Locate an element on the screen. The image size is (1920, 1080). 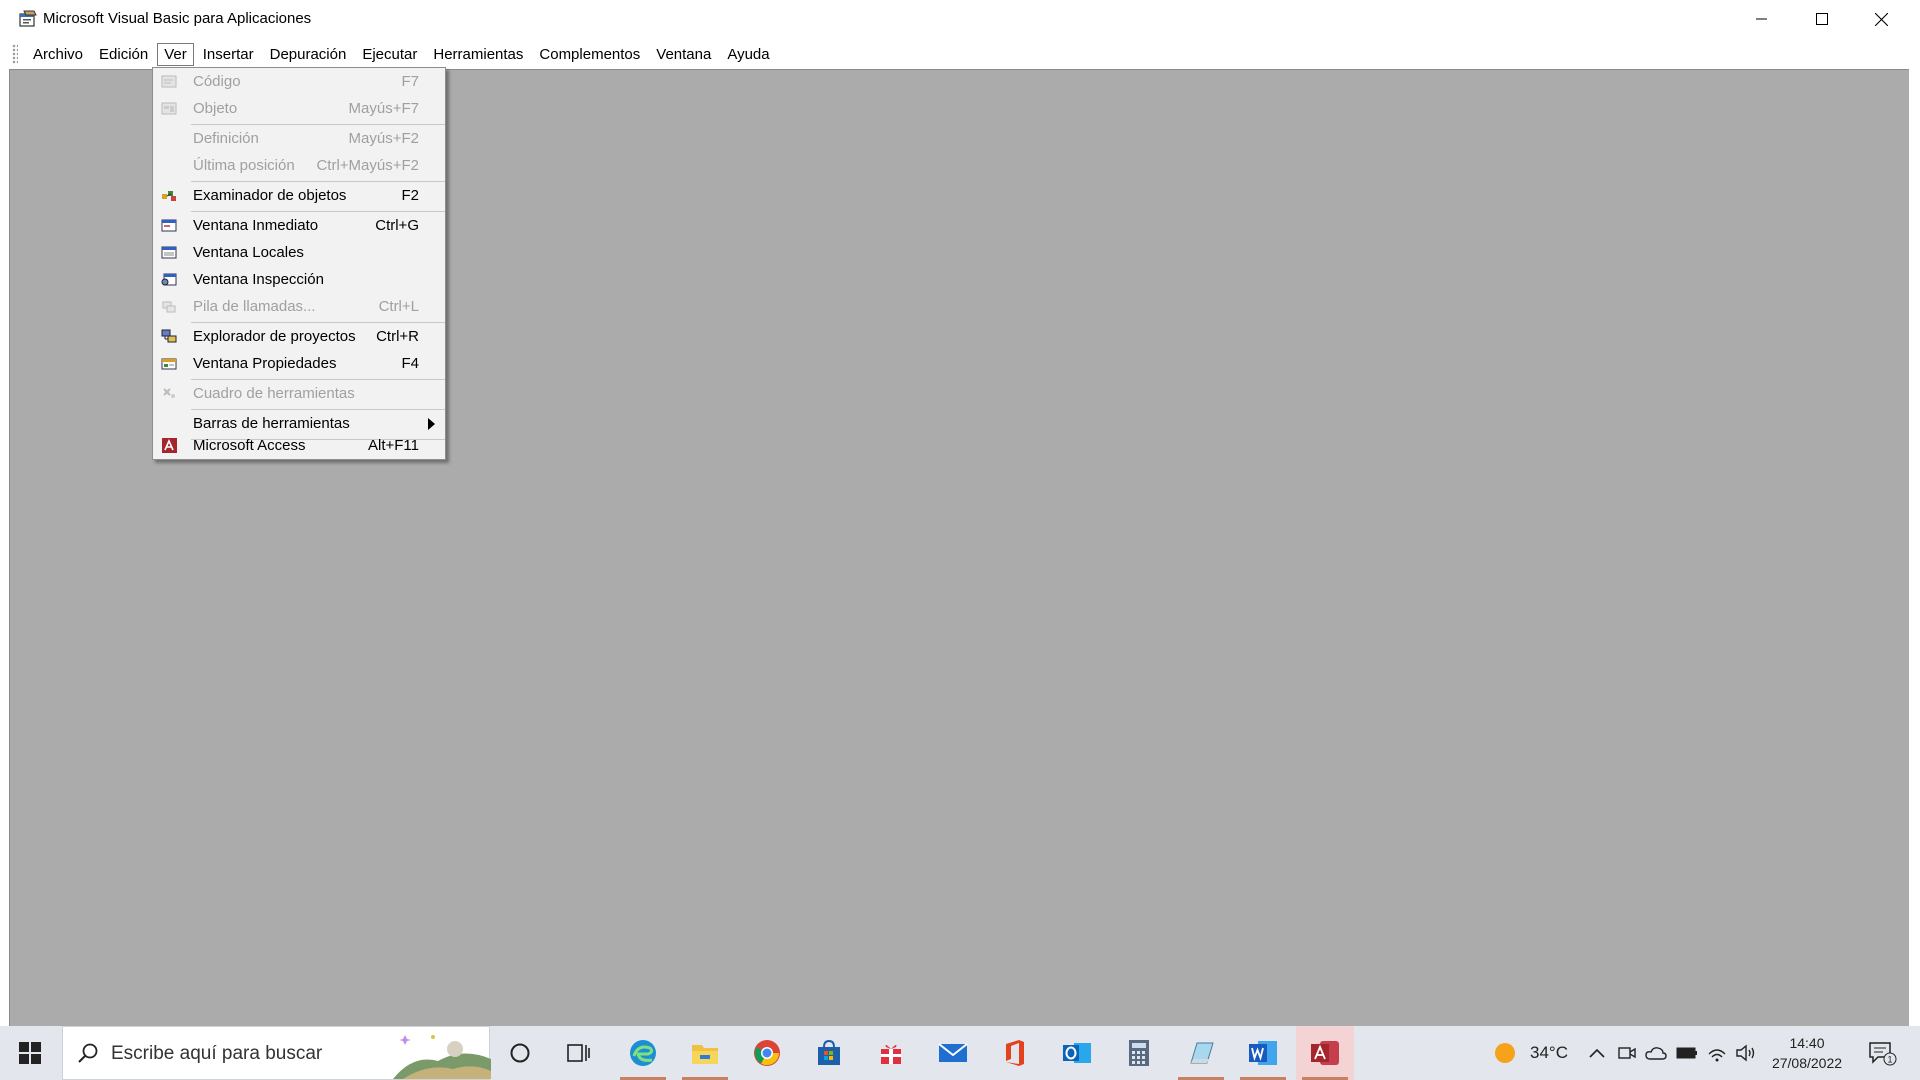
code-icon is located at coordinates (169, 81).